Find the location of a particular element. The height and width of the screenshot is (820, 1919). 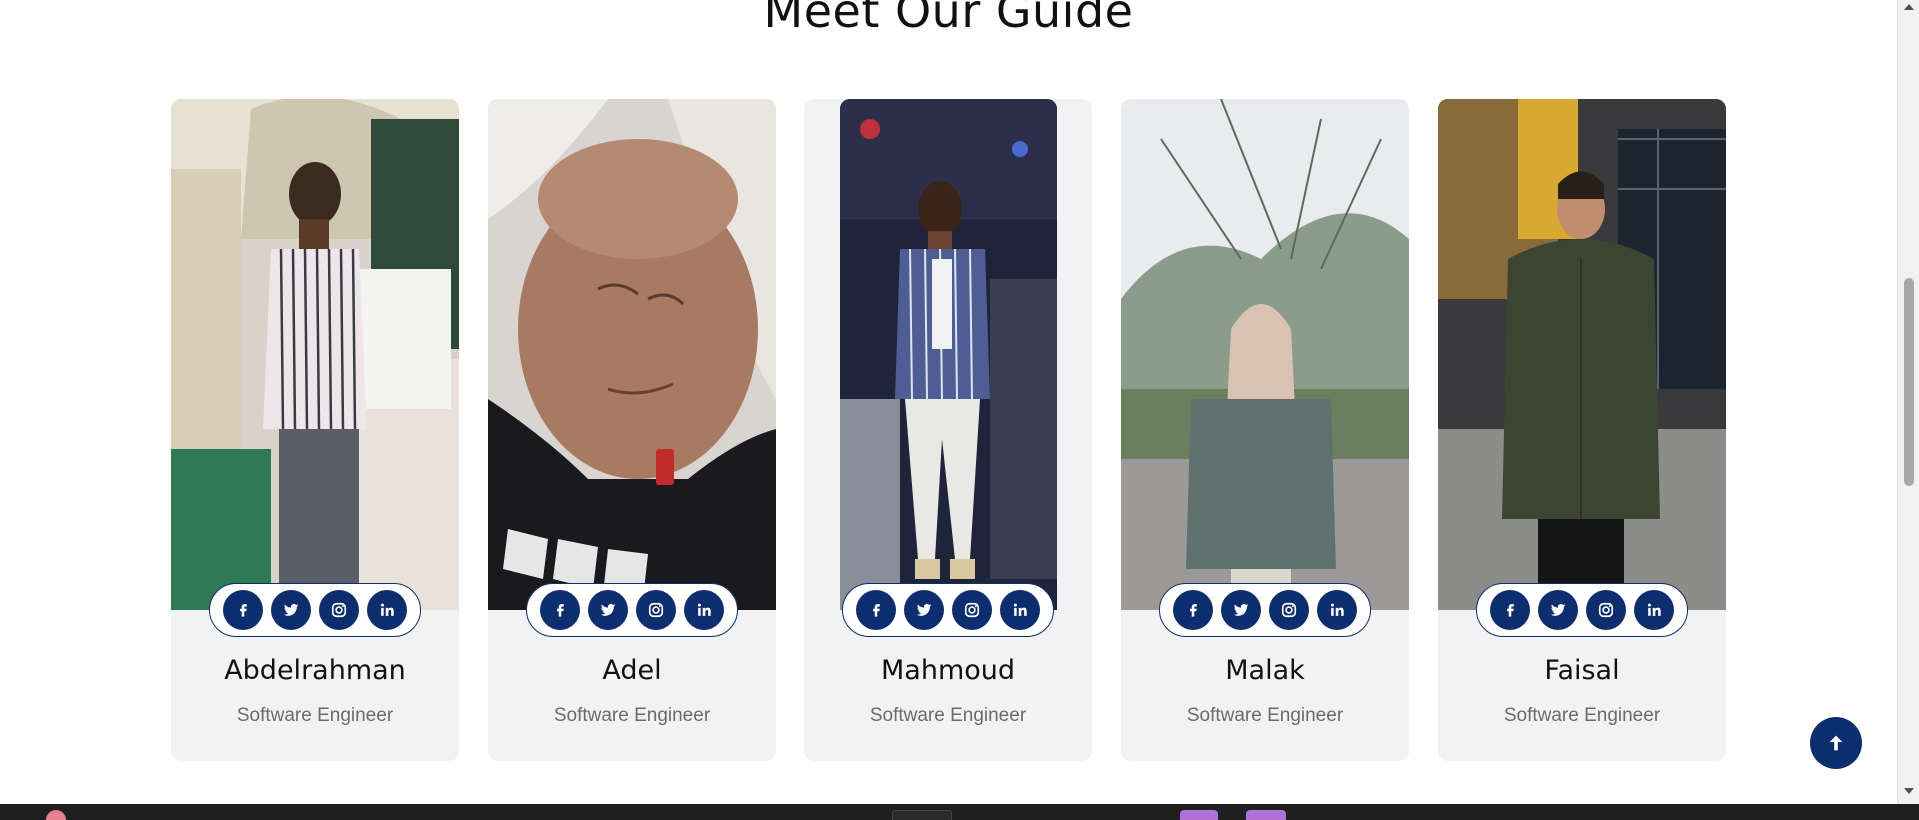

section-title: Meet Our Guide is located at coordinates (948, 19).